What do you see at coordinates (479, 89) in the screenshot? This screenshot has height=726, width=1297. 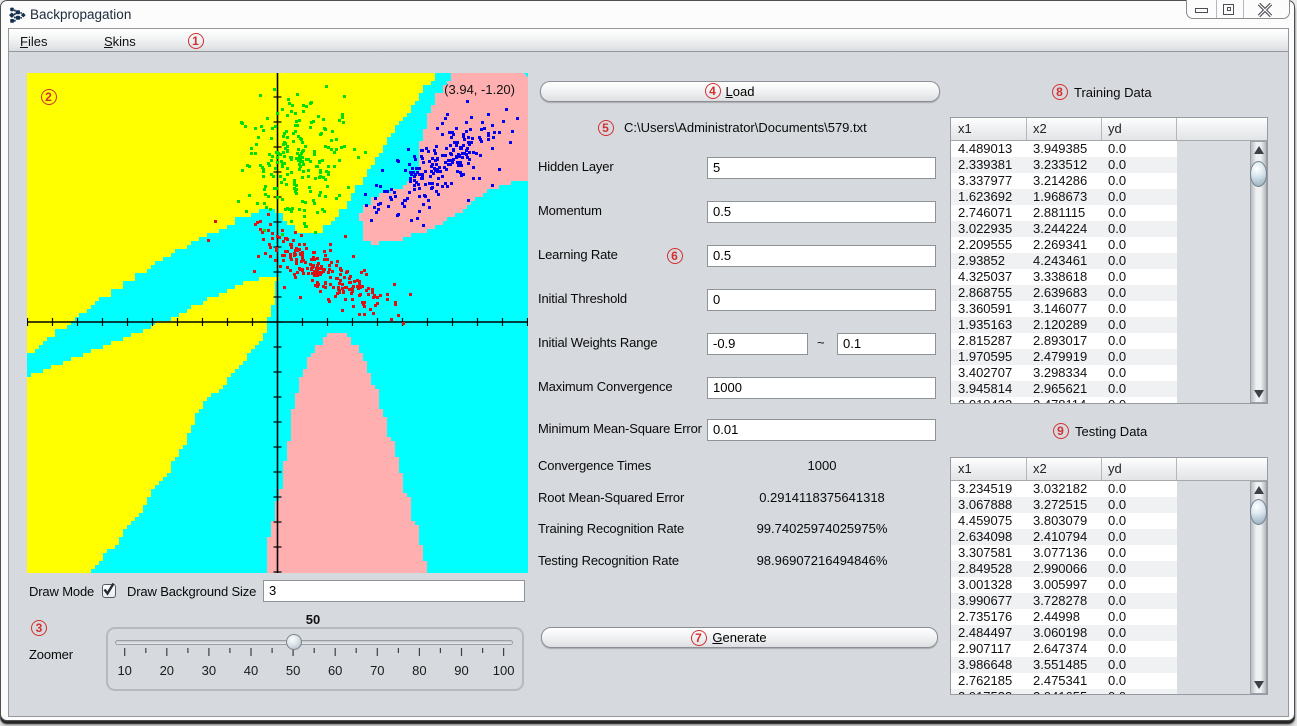 I see `svg-text: (3.94, -1.20)` at bounding box center [479, 89].